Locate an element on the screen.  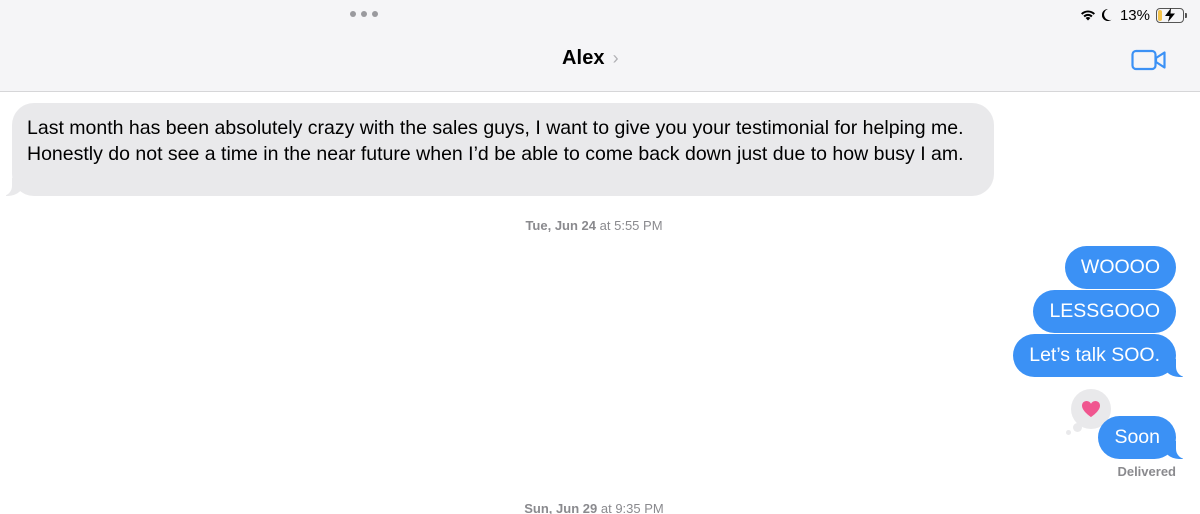
outgoing-message-bubble: Let’s talk SOO. is located at coordinates (1102, 355).